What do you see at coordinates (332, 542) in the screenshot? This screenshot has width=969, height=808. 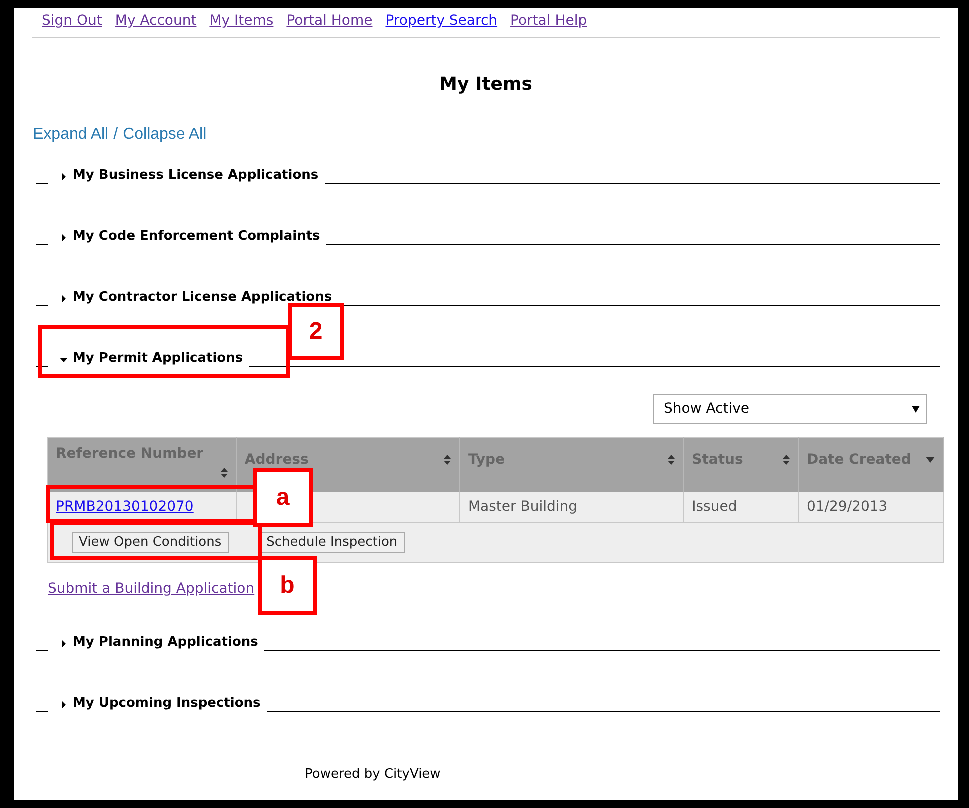 I see `action-button: Schedule Inspection` at bounding box center [332, 542].